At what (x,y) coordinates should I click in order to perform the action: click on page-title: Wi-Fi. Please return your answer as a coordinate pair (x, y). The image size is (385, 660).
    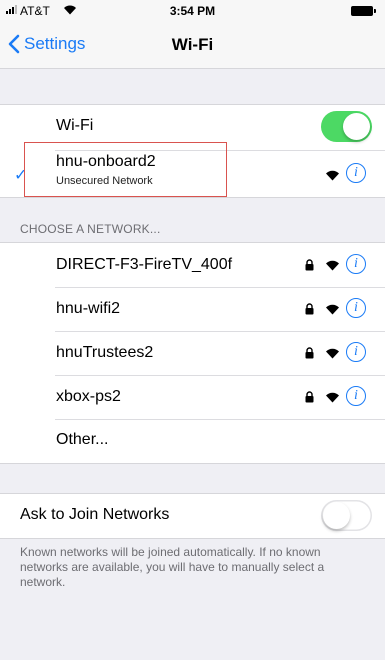
    Looking at the image, I should click on (192, 44).